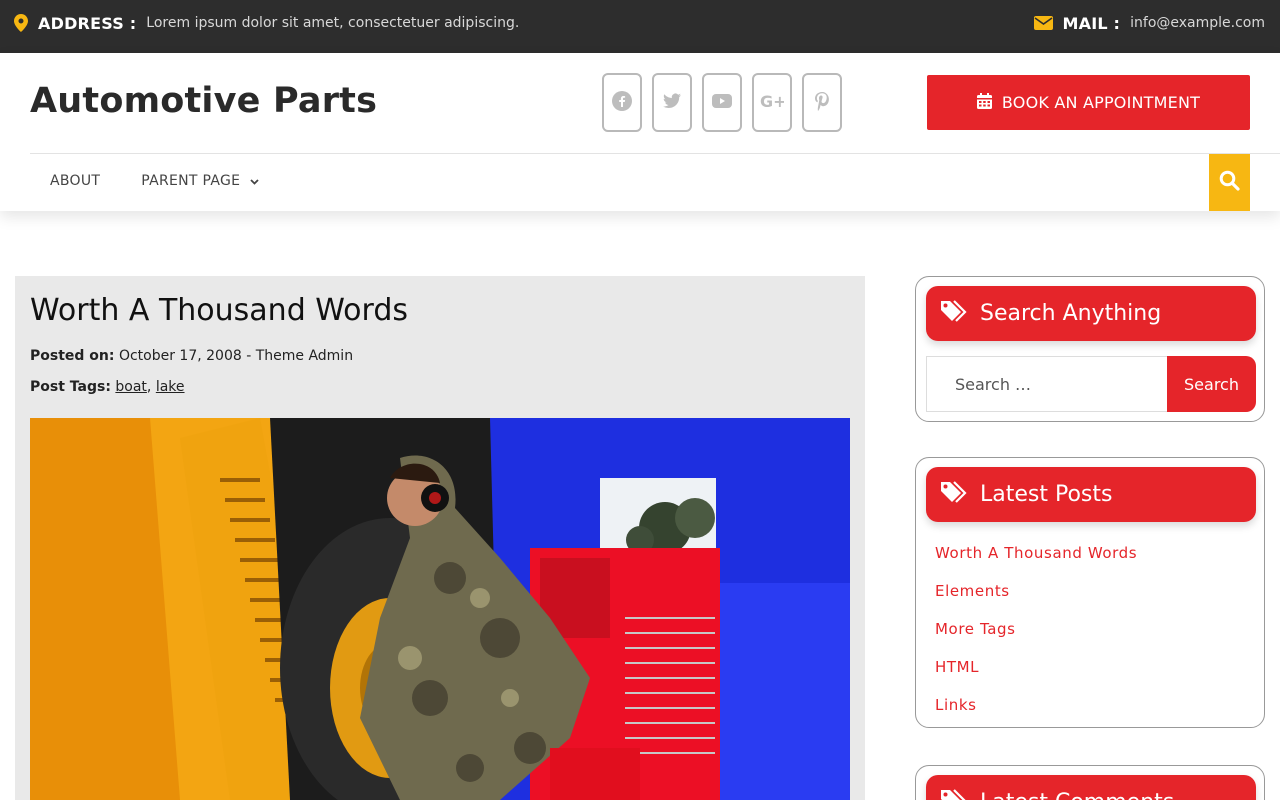 The image size is (1280, 800). I want to click on svg-text: G+, so click(772, 101).